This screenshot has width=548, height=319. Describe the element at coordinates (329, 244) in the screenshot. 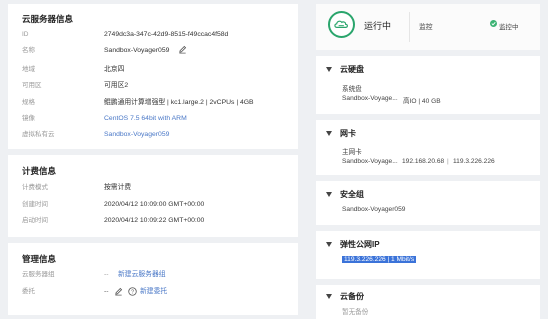

I see `eip-collapse-caret` at that location.